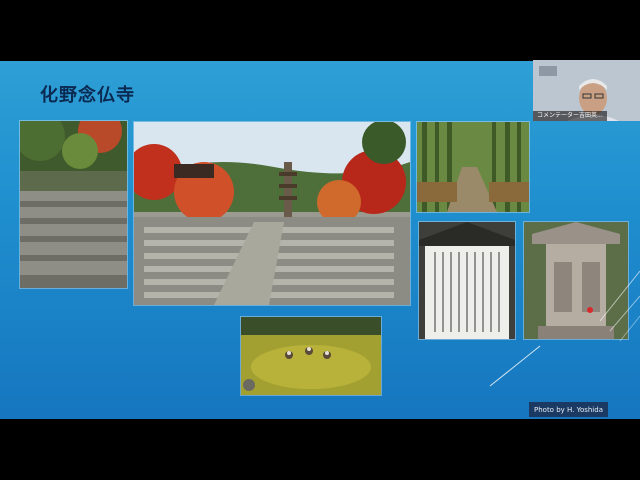  Describe the element at coordinates (73, 204) in the screenshot. I see `stone-stairs-photo` at that location.